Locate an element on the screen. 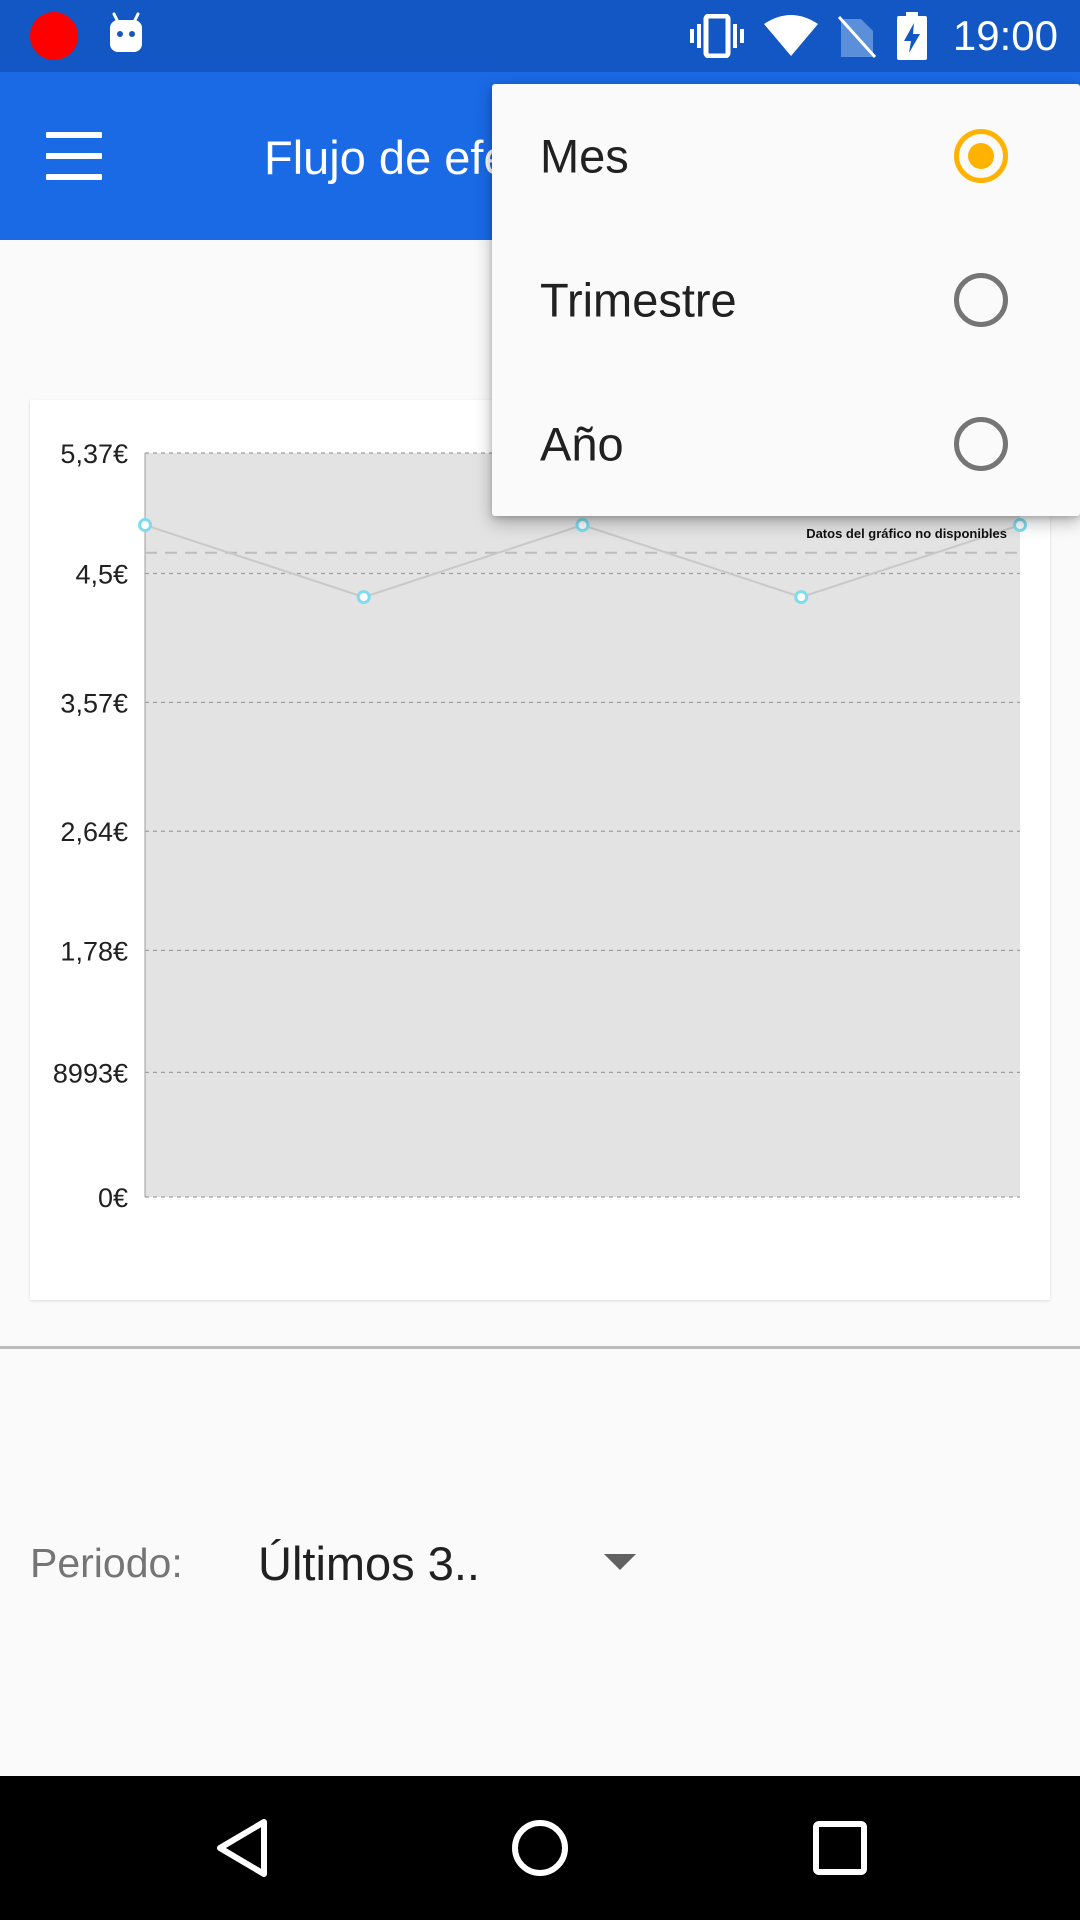 The width and height of the screenshot is (1080, 1920). menu-option-label: Año is located at coordinates (582, 444).